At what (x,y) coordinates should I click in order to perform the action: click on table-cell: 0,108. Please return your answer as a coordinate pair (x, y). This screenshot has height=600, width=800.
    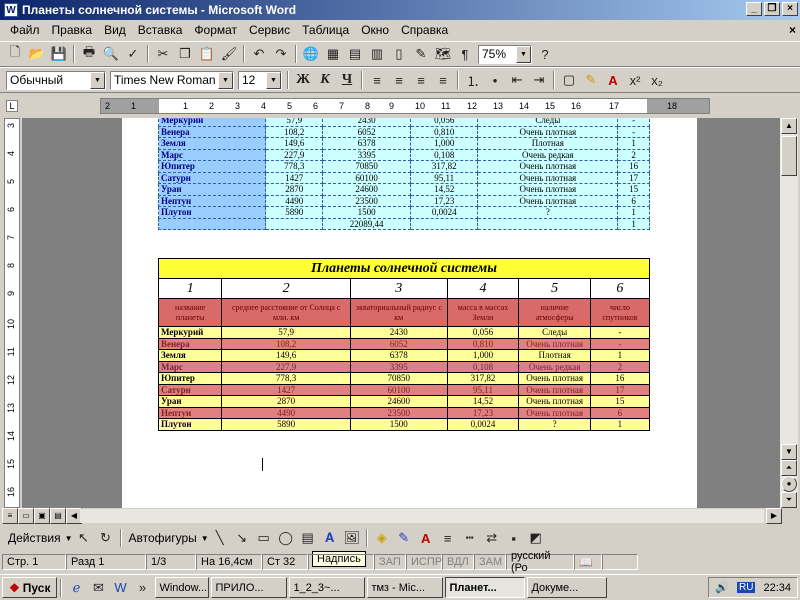
    Looking at the image, I should click on (483, 366).